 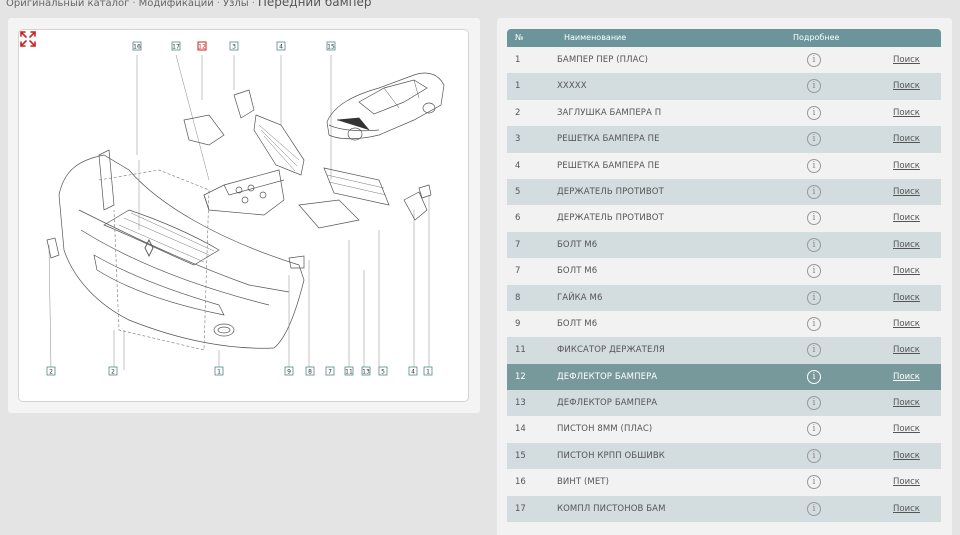 I want to click on table-header: № Наименование Подробнее, so click(x=724, y=38).